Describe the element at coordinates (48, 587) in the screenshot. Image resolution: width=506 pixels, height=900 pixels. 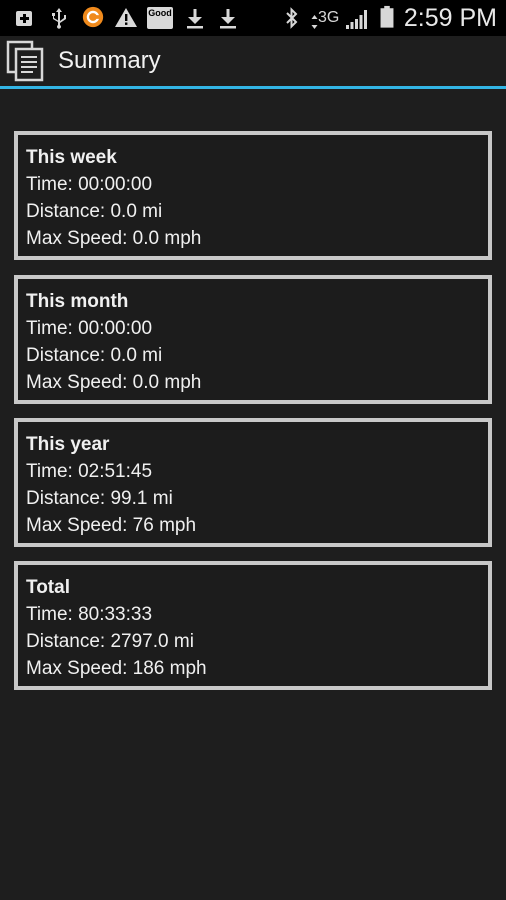
I see `card-title: Total` at that location.